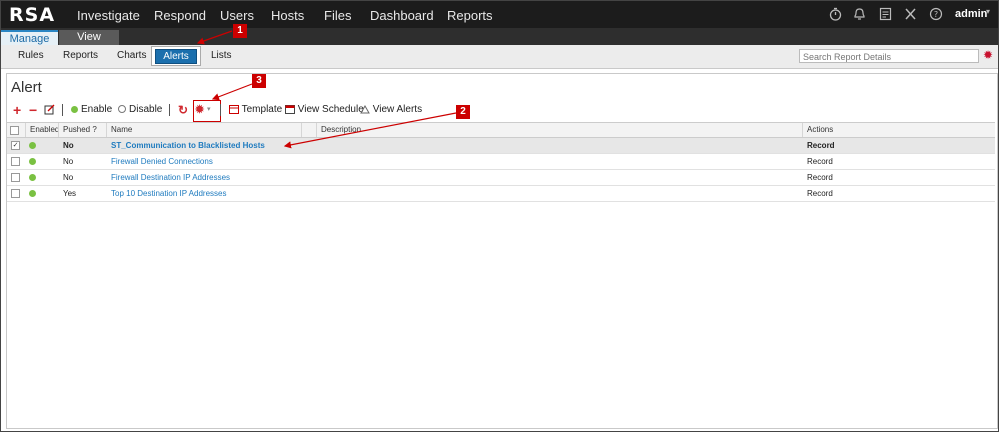  I want to click on disable-button: Disable, so click(140, 110).